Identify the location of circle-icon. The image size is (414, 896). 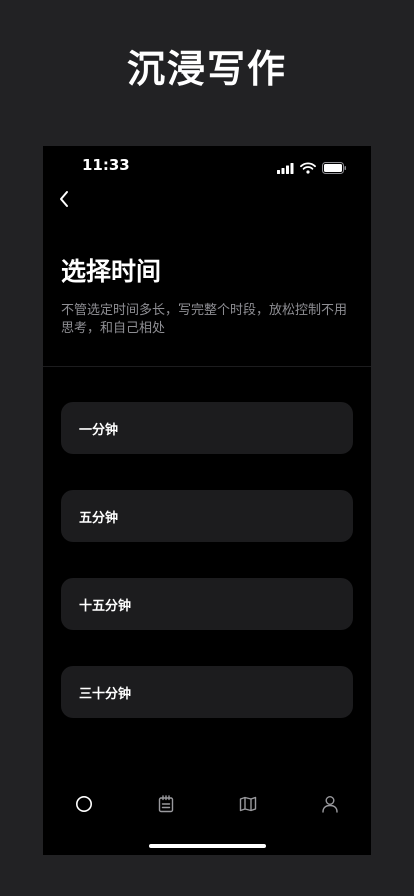
(84, 806).